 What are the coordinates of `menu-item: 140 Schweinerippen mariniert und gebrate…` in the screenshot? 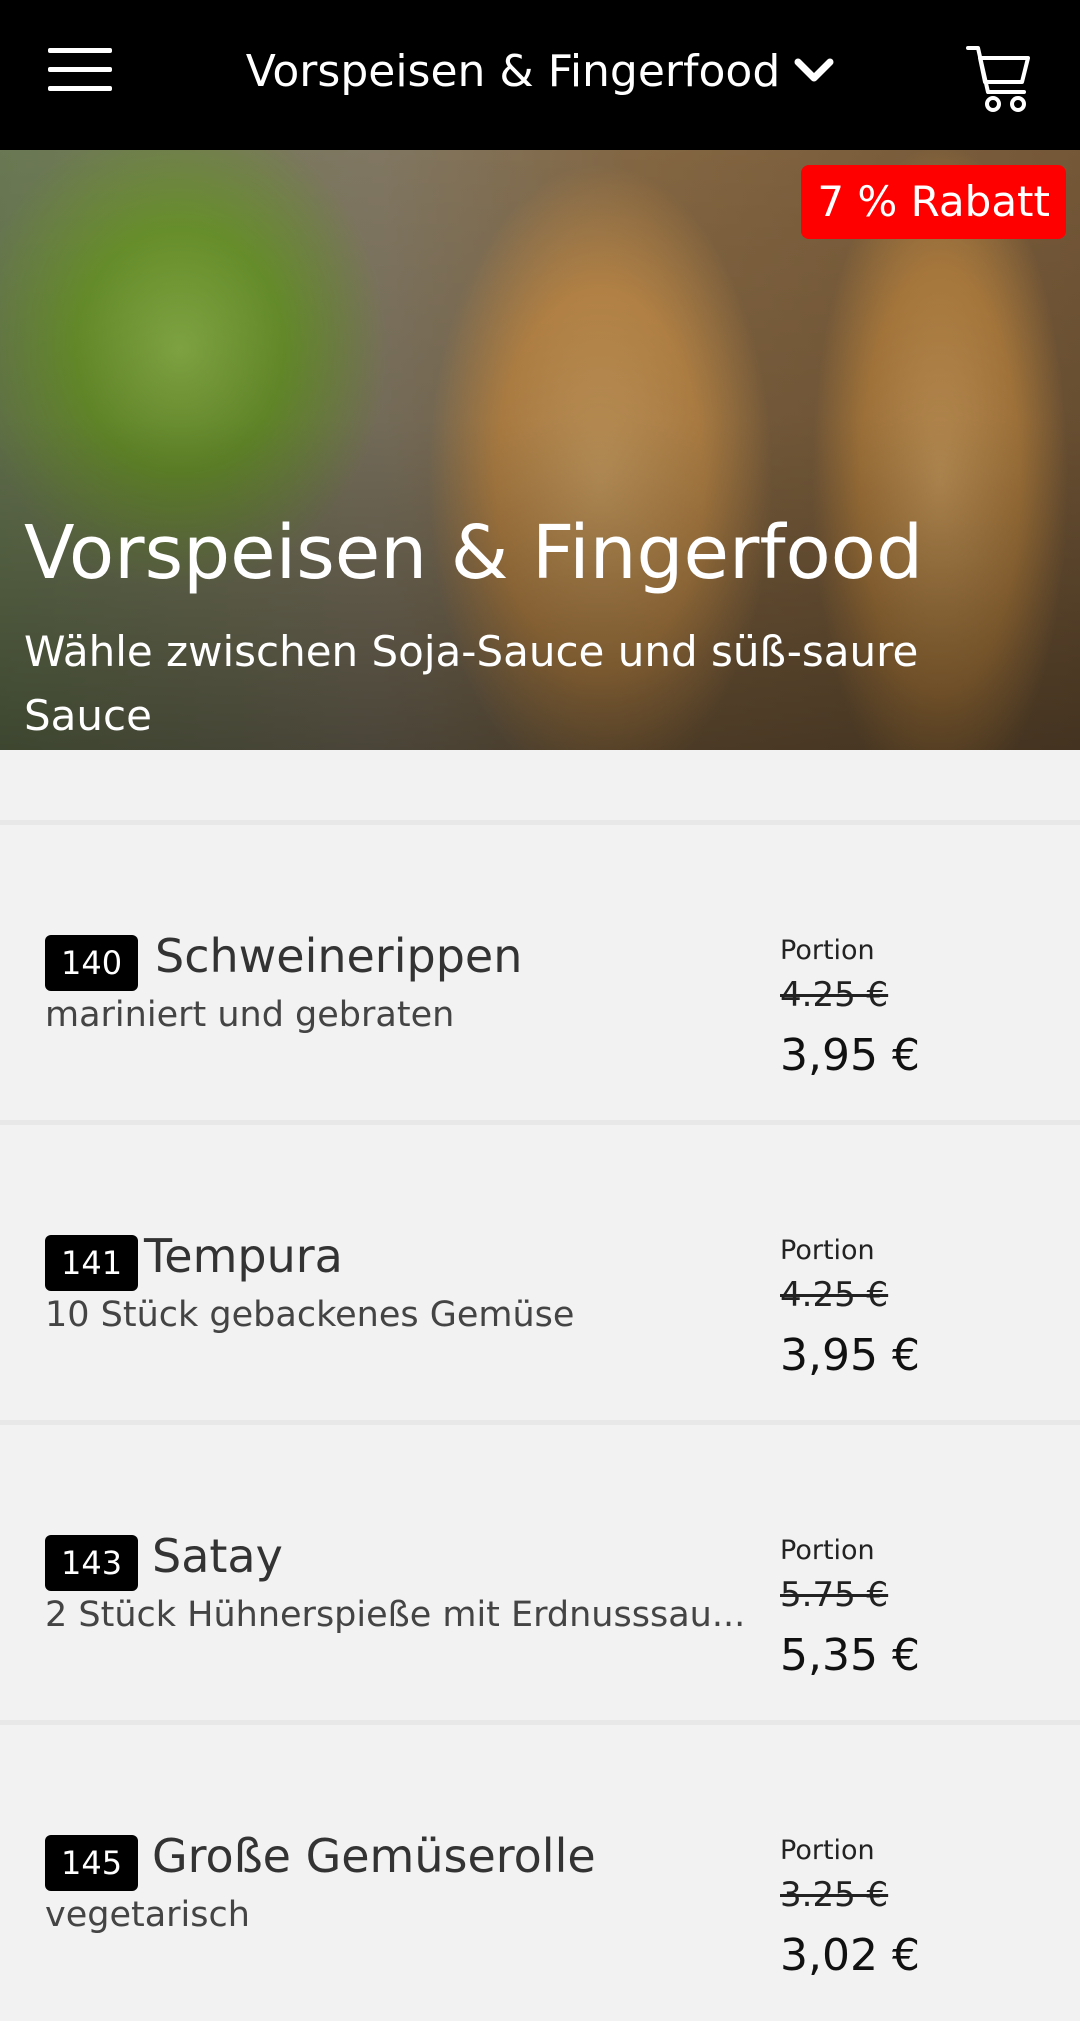 It's located at (540, 970).